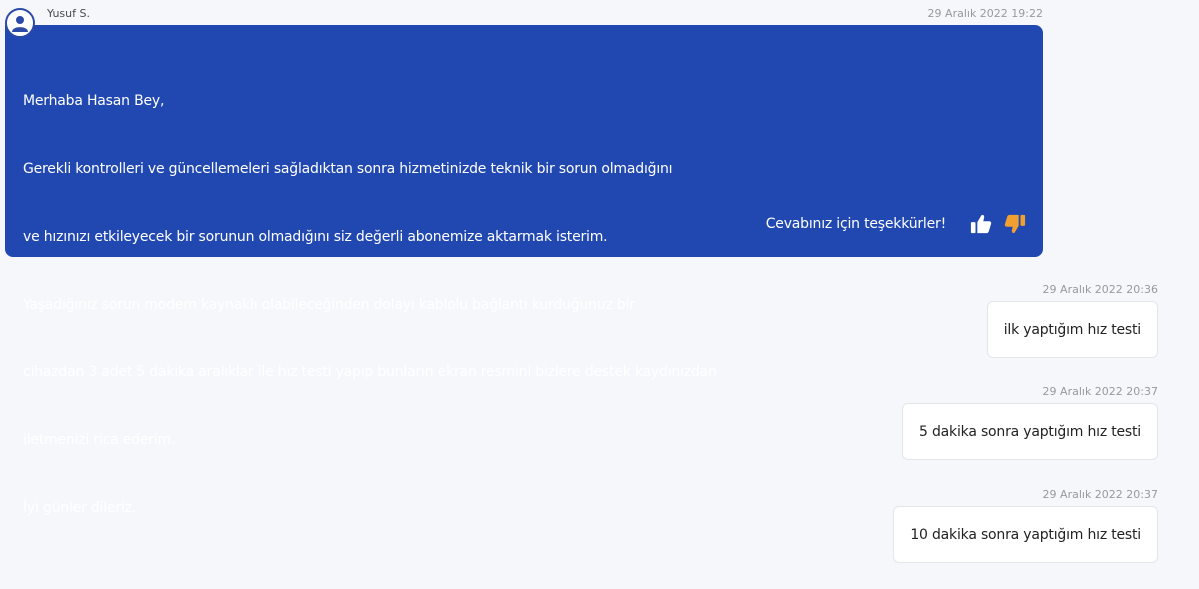 Image resolution: width=1199 pixels, height=589 pixels. I want to click on user-message-timestamp: 29 Aralık 2022 20:36, so click(1100, 289).